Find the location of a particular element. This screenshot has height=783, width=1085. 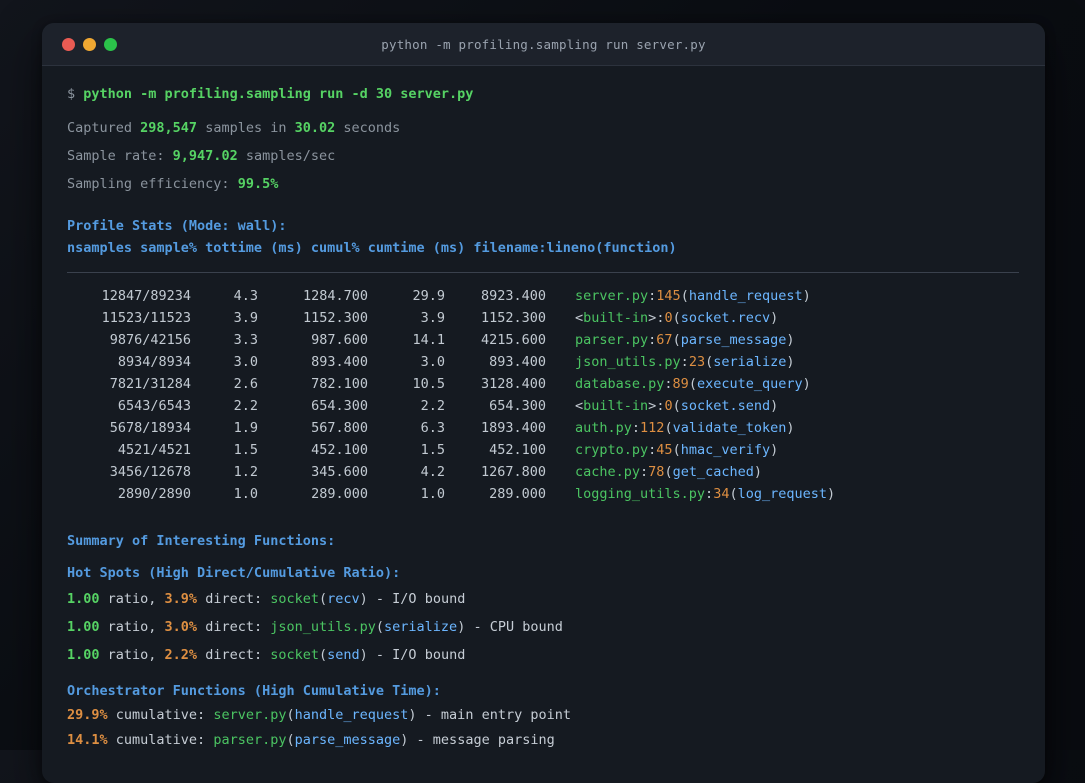

profile-stats-heading-text: Profile Stats (Mode: wall): is located at coordinates (177, 226).